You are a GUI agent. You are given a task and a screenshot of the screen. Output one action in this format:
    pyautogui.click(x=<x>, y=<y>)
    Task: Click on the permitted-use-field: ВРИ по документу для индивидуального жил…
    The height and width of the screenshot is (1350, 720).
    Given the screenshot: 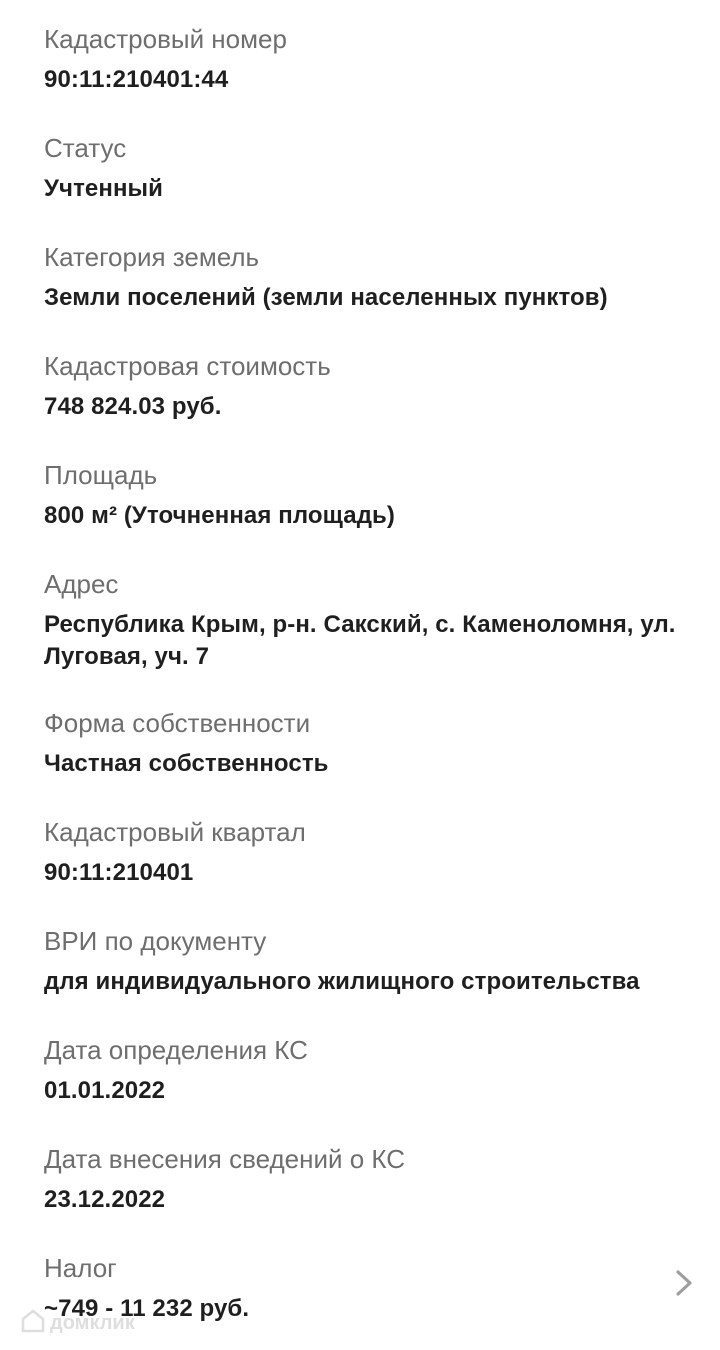 What is the action you would take?
    pyautogui.click(x=374, y=961)
    